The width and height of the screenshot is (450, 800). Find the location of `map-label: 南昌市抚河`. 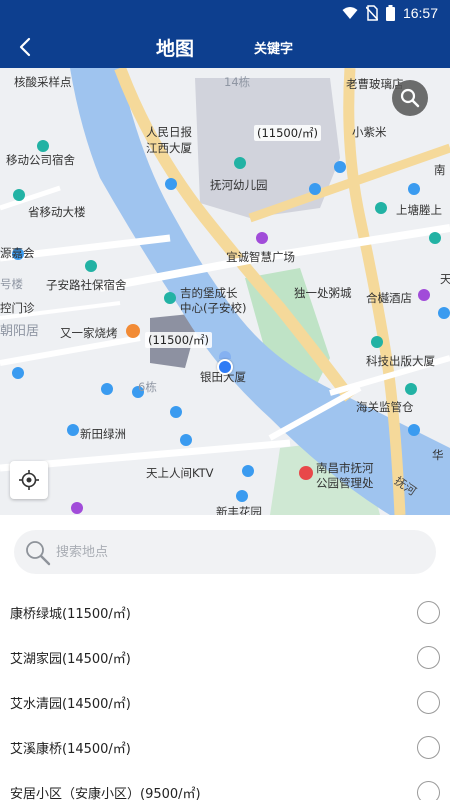

map-label: 南昌市抚河 is located at coordinates (345, 468).